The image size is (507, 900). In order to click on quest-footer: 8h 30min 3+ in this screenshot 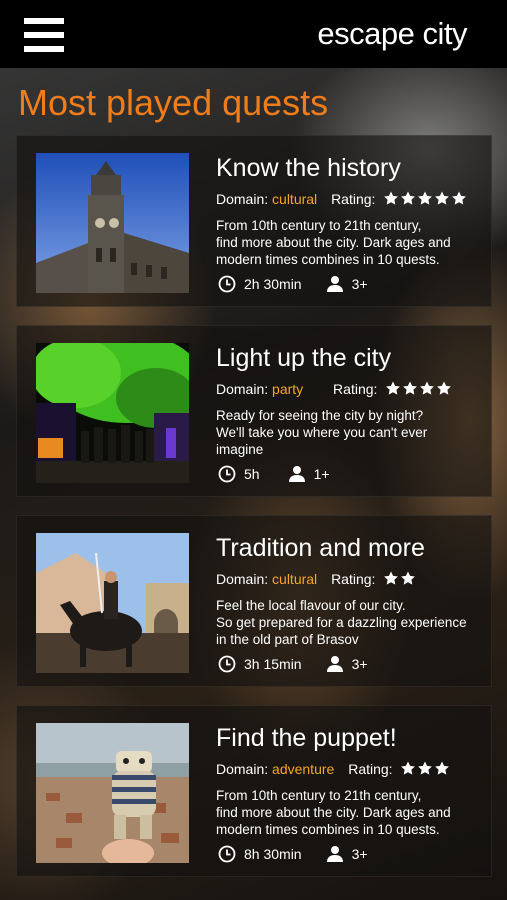, I will do `click(293, 854)`.